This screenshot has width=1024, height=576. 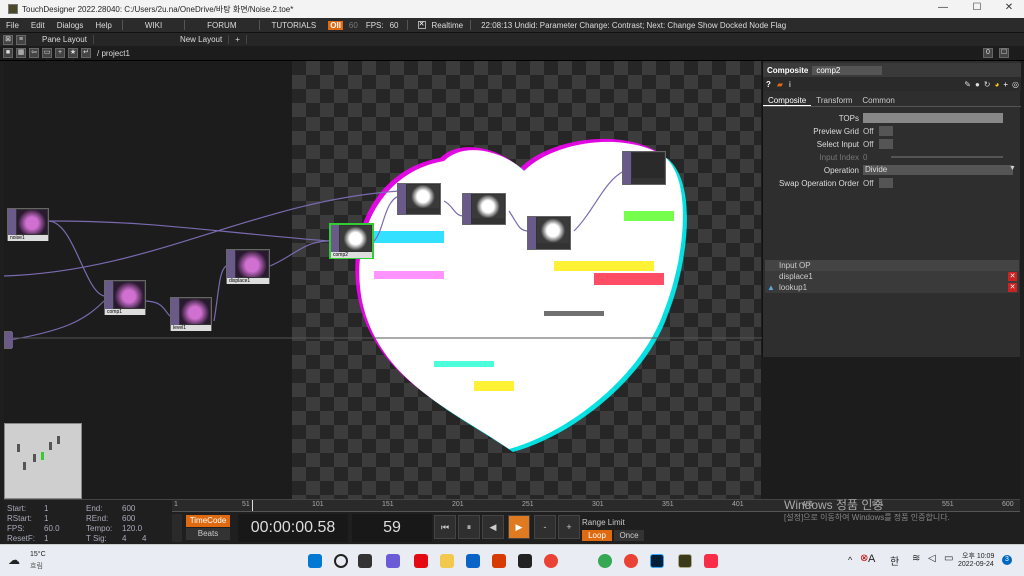 What do you see at coordinates (1004, 53) in the screenshot?
I see `pane-expand-icon: ☐` at bounding box center [1004, 53].